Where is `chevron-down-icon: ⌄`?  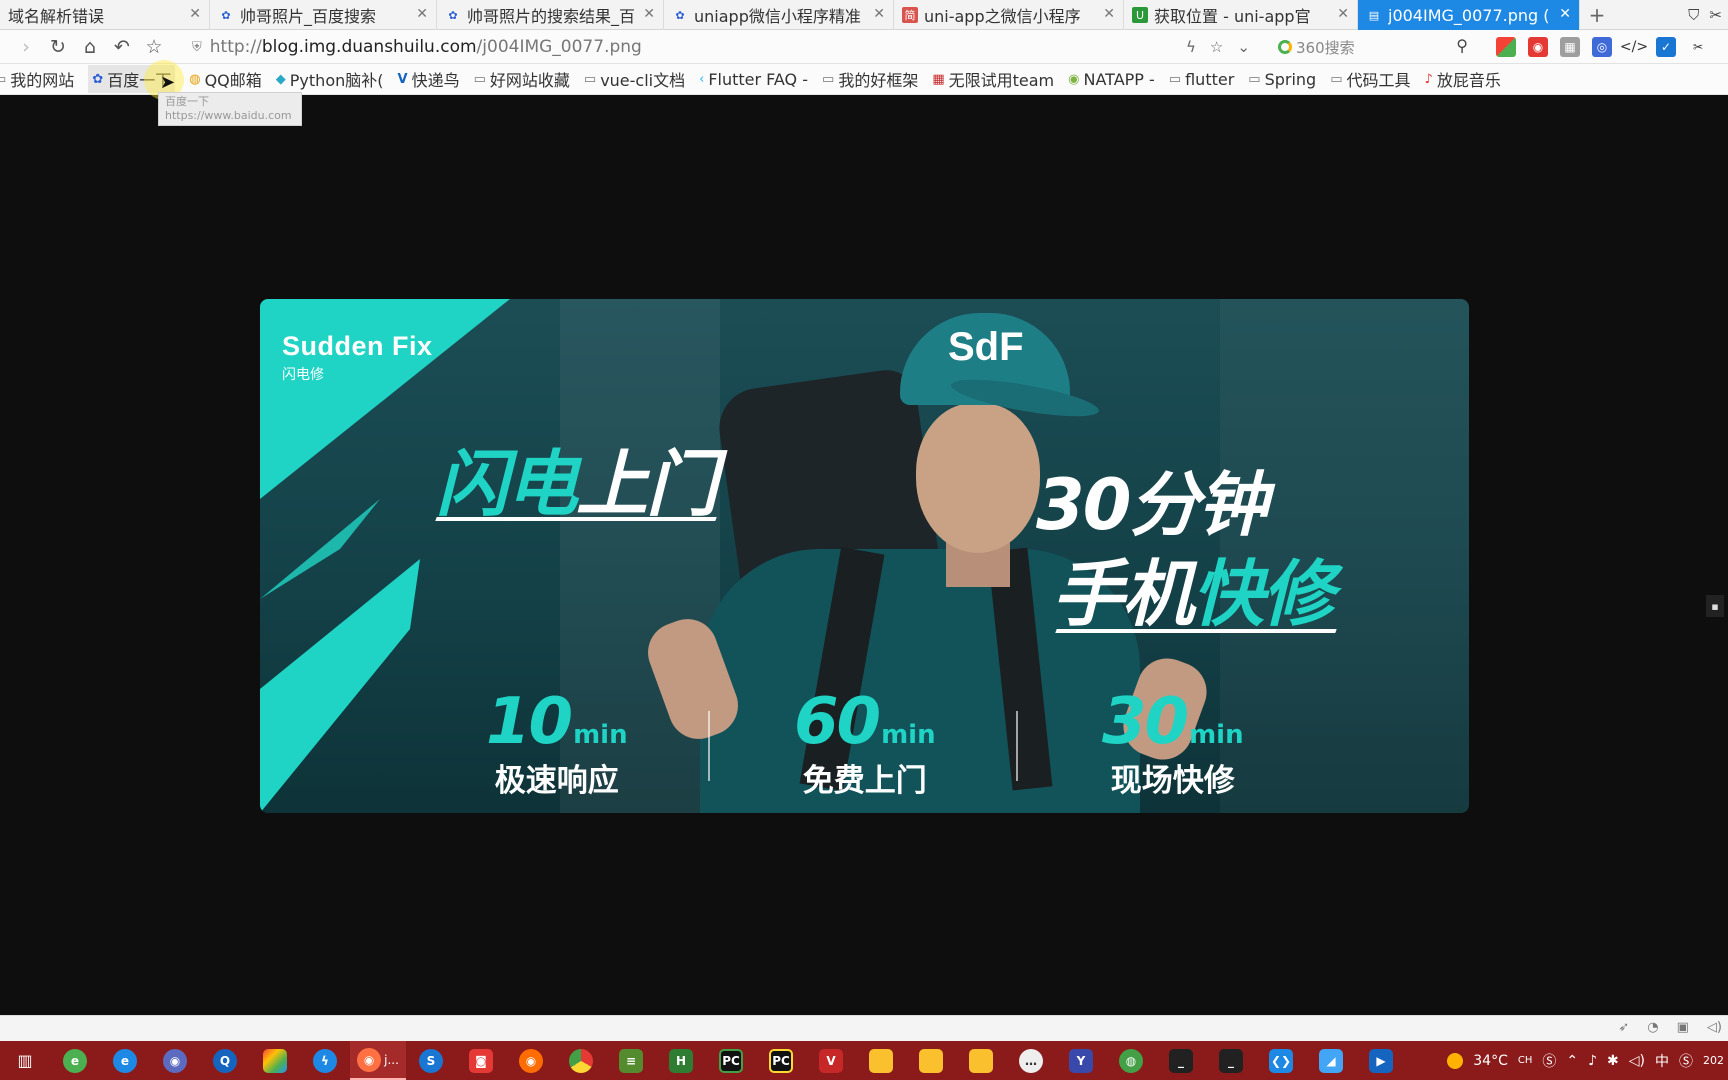 chevron-down-icon: ⌄ is located at coordinates (1243, 47).